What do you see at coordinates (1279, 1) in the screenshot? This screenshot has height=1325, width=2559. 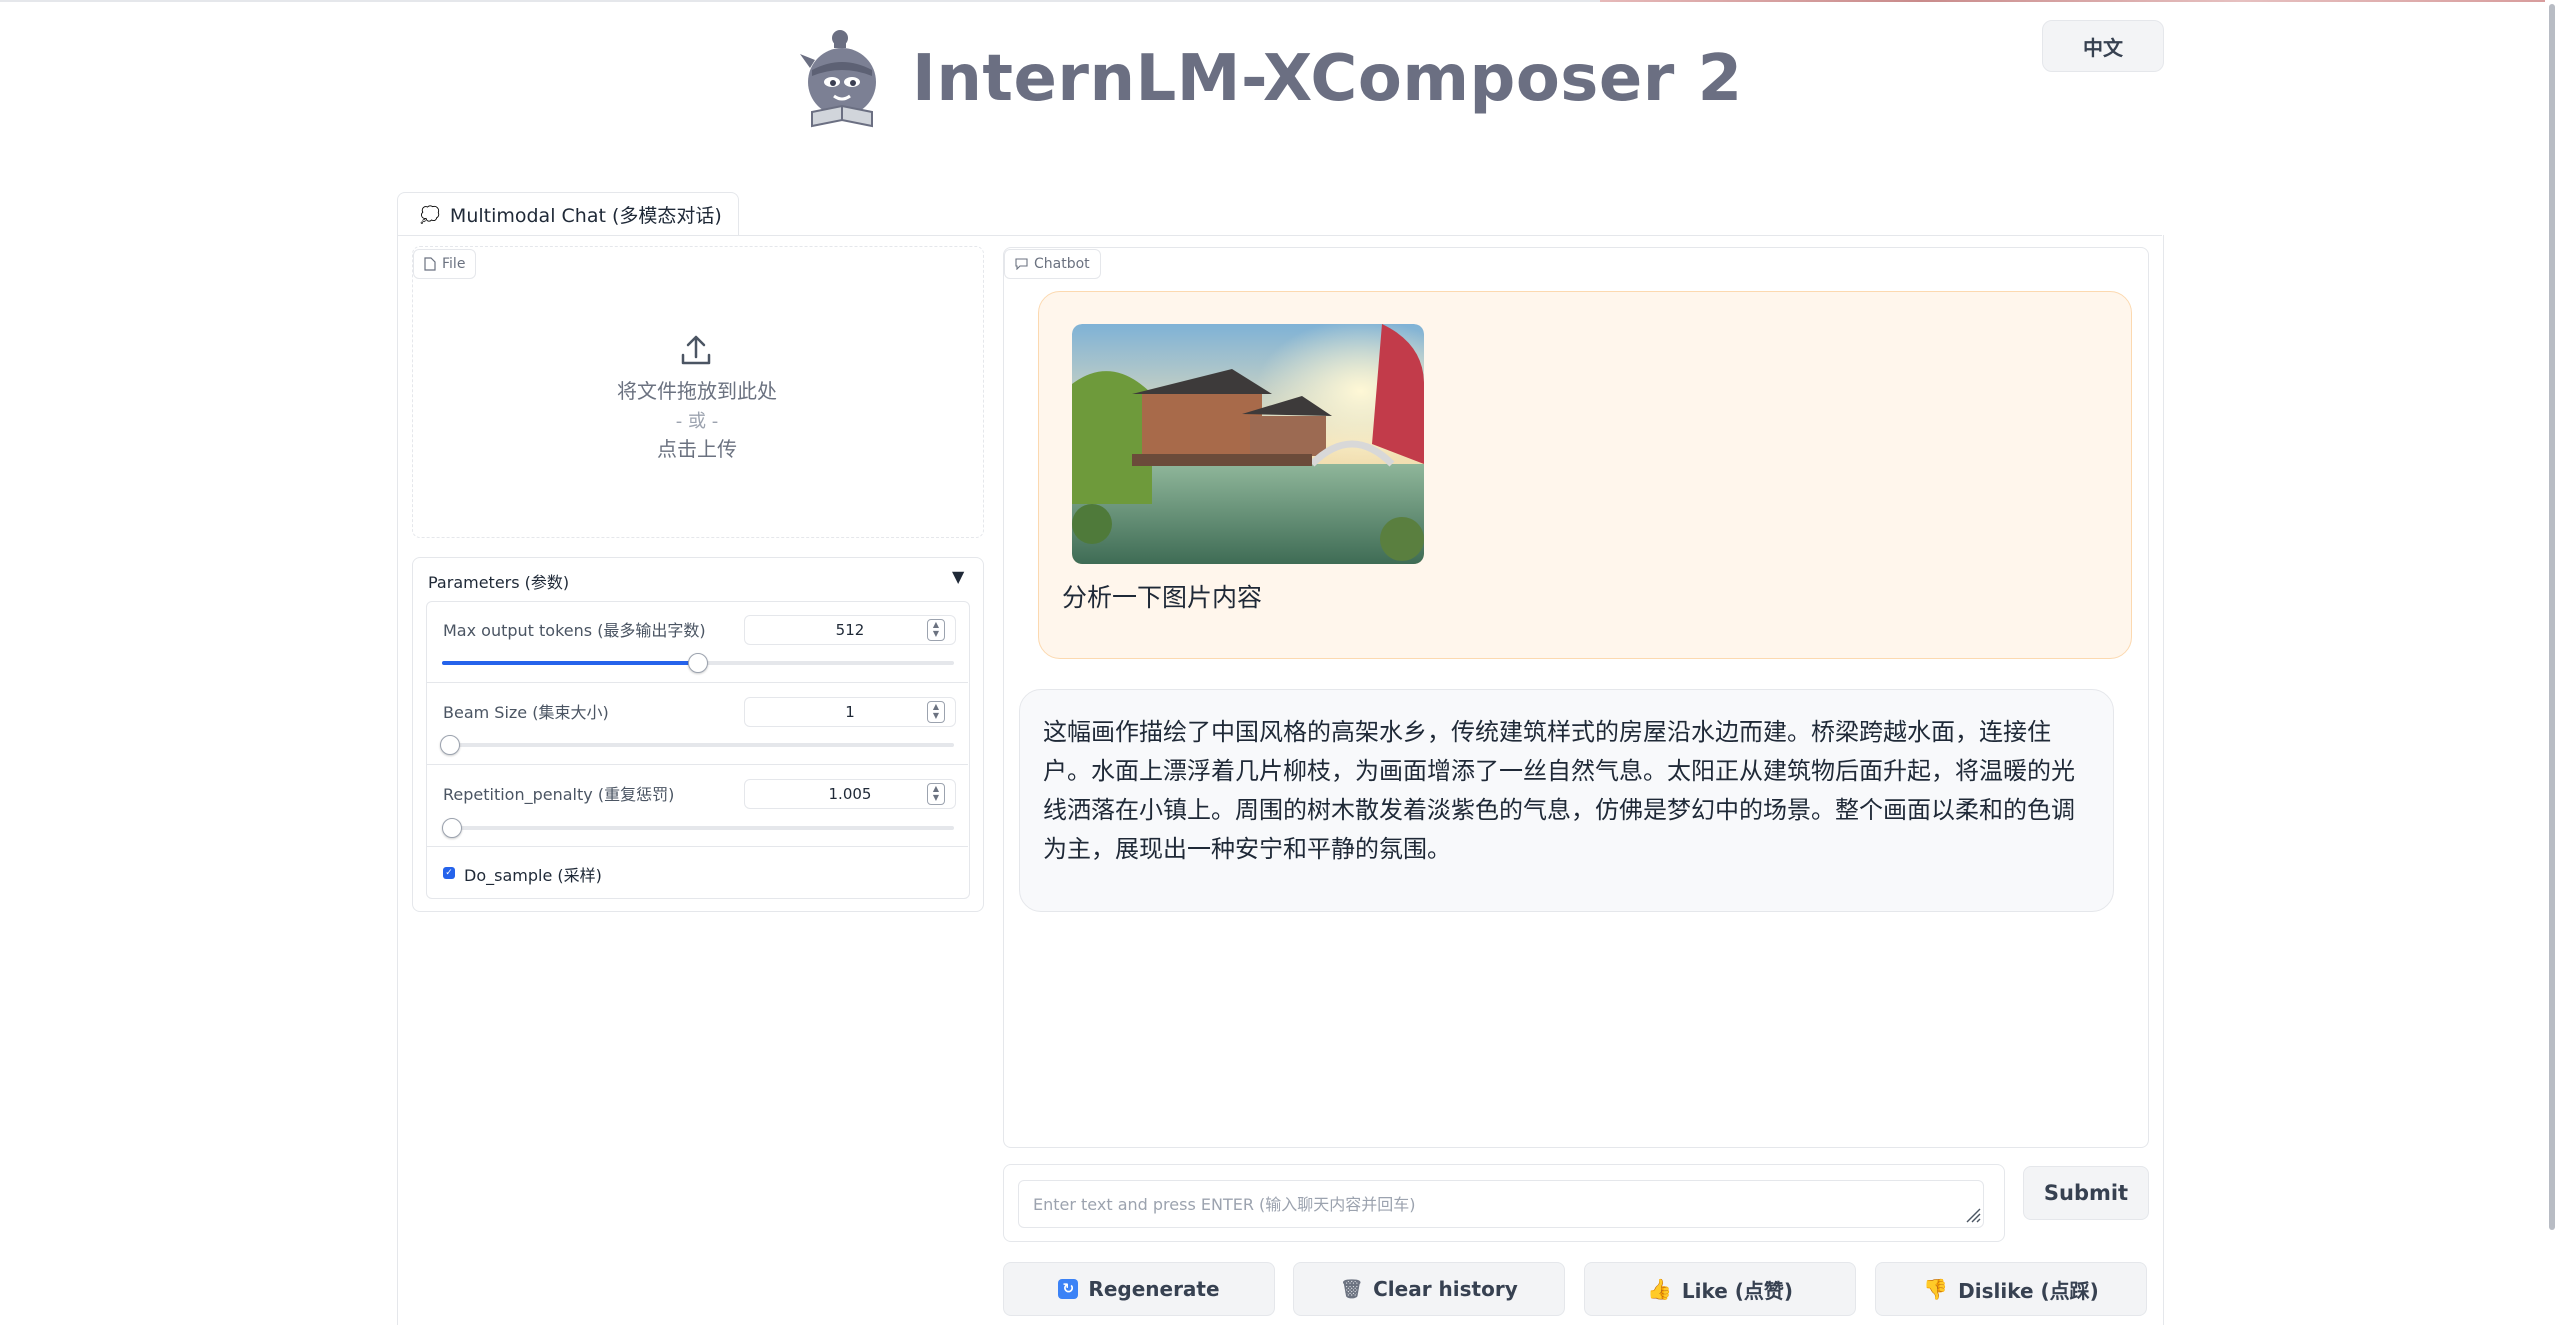 I see `top-border` at bounding box center [1279, 1].